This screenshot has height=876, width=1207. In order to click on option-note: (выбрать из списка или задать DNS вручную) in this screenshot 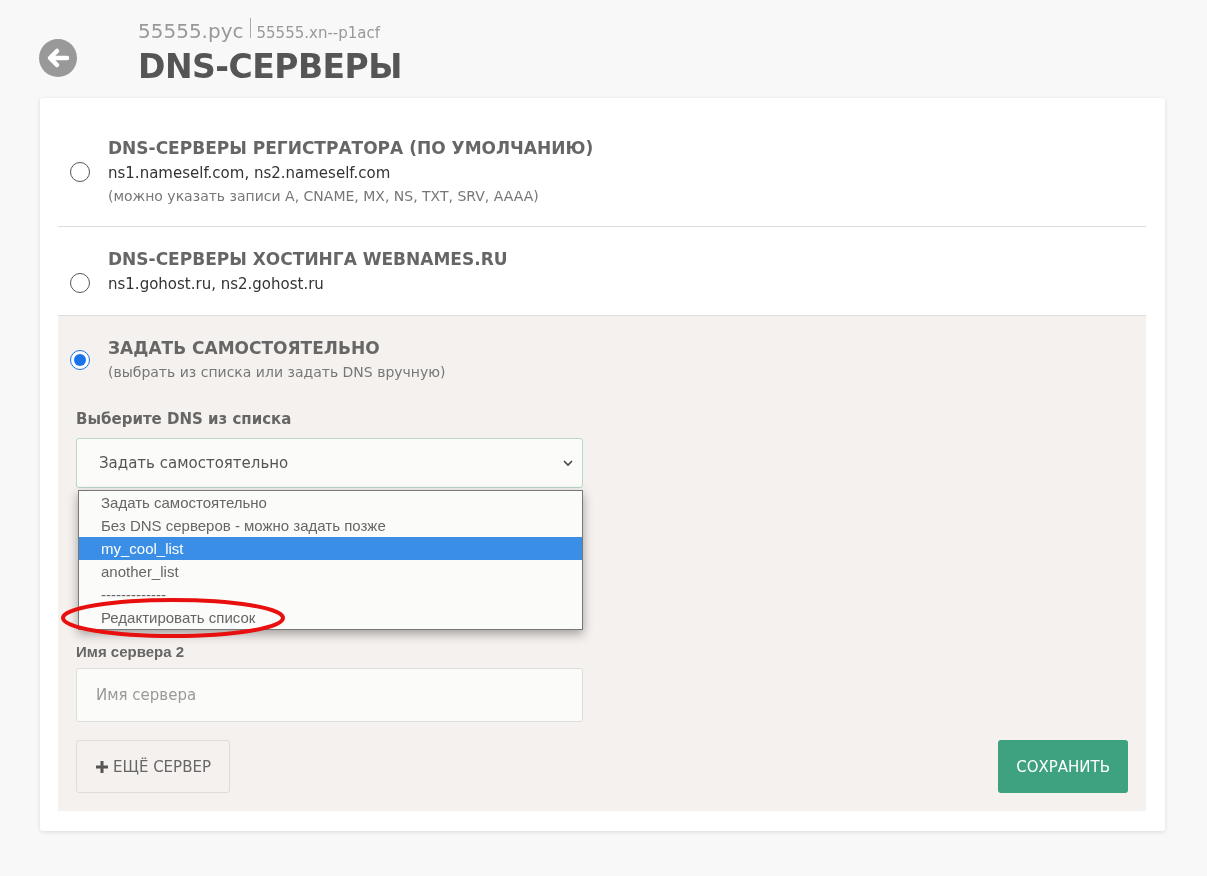, I will do `click(277, 372)`.